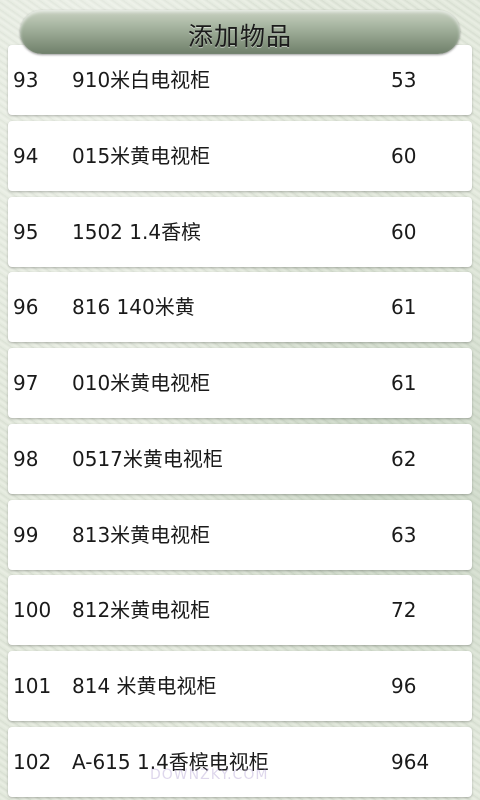 This screenshot has height=800, width=480. What do you see at coordinates (404, 459) in the screenshot?
I see `item-quantity: 62` at bounding box center [404, 459].